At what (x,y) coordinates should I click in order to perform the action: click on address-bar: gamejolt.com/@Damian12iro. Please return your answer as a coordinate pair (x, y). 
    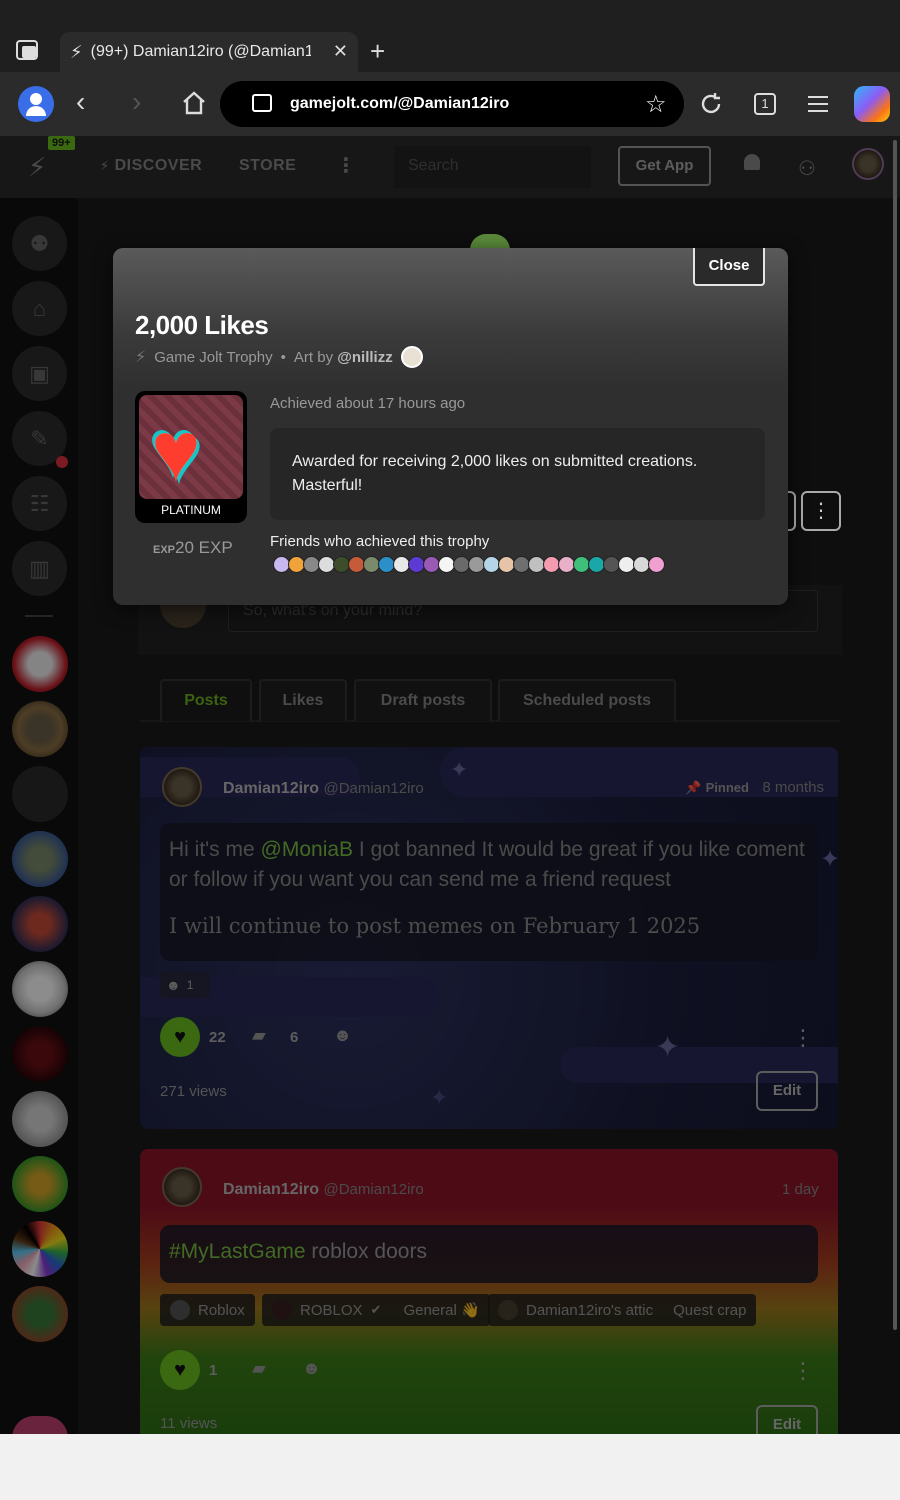
    Looking at the image, I should click on (452, 104).